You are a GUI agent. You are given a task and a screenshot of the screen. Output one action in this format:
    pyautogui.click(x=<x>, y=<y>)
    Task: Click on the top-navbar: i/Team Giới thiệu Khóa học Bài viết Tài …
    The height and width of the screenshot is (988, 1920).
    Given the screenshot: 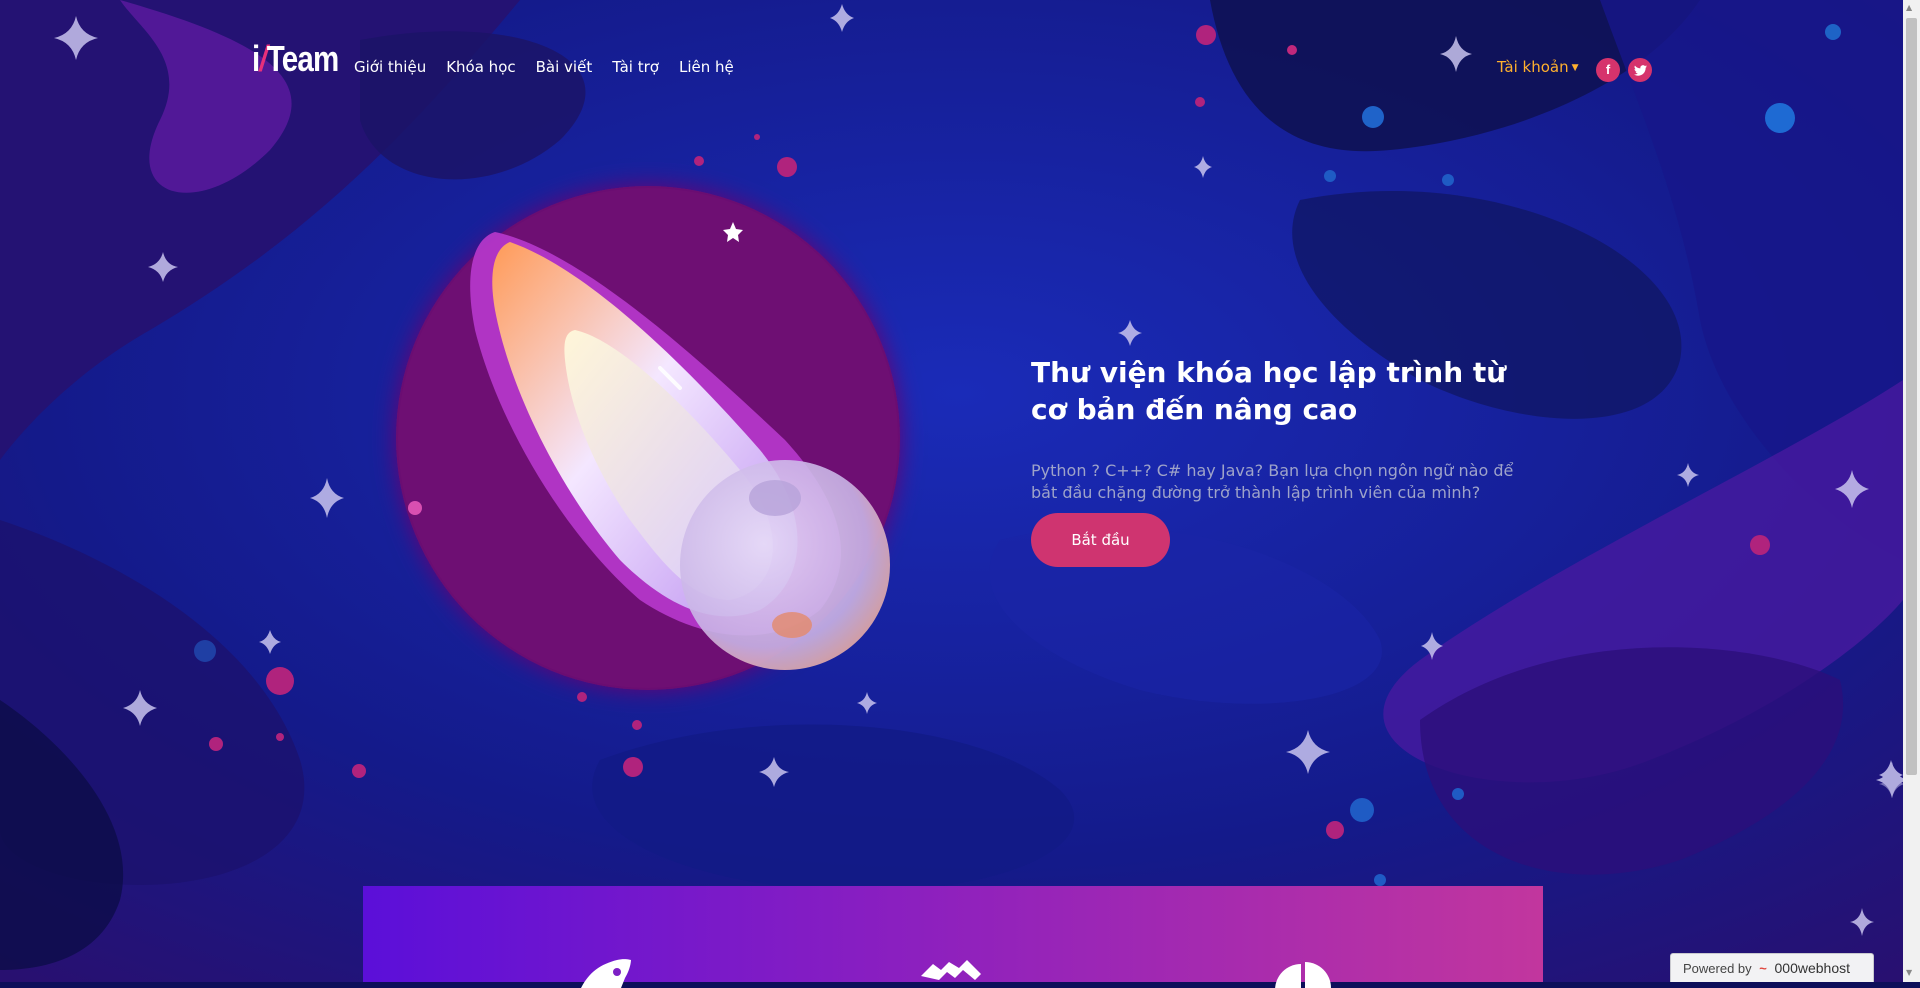 What is the action you would take?
    pyautogui.click(x=960, y=70)
    